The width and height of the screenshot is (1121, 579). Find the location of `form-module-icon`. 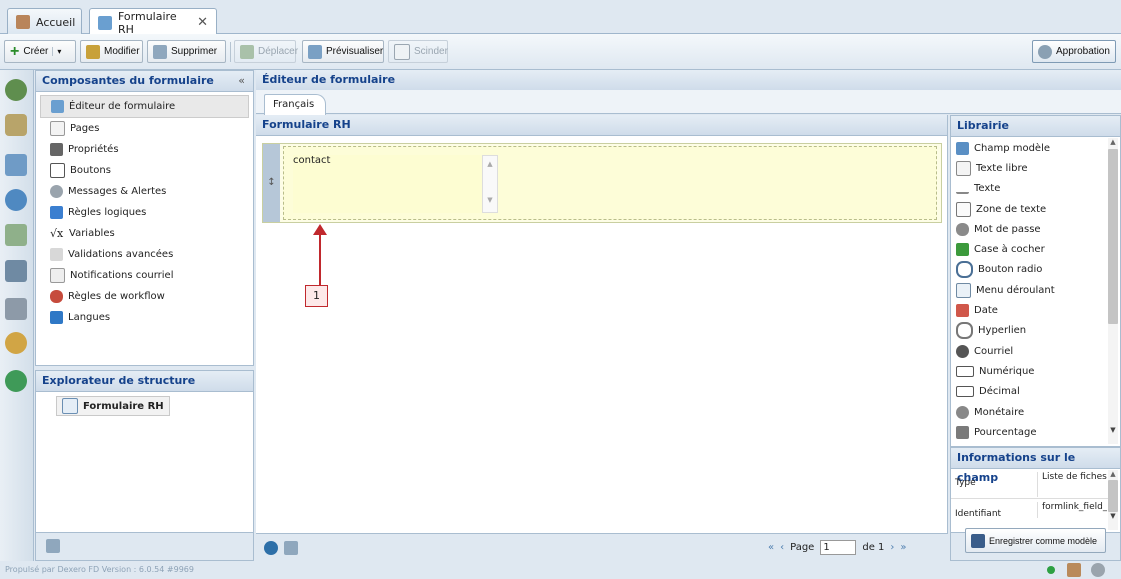

form-module-icon is located at coordinates (16, 165).